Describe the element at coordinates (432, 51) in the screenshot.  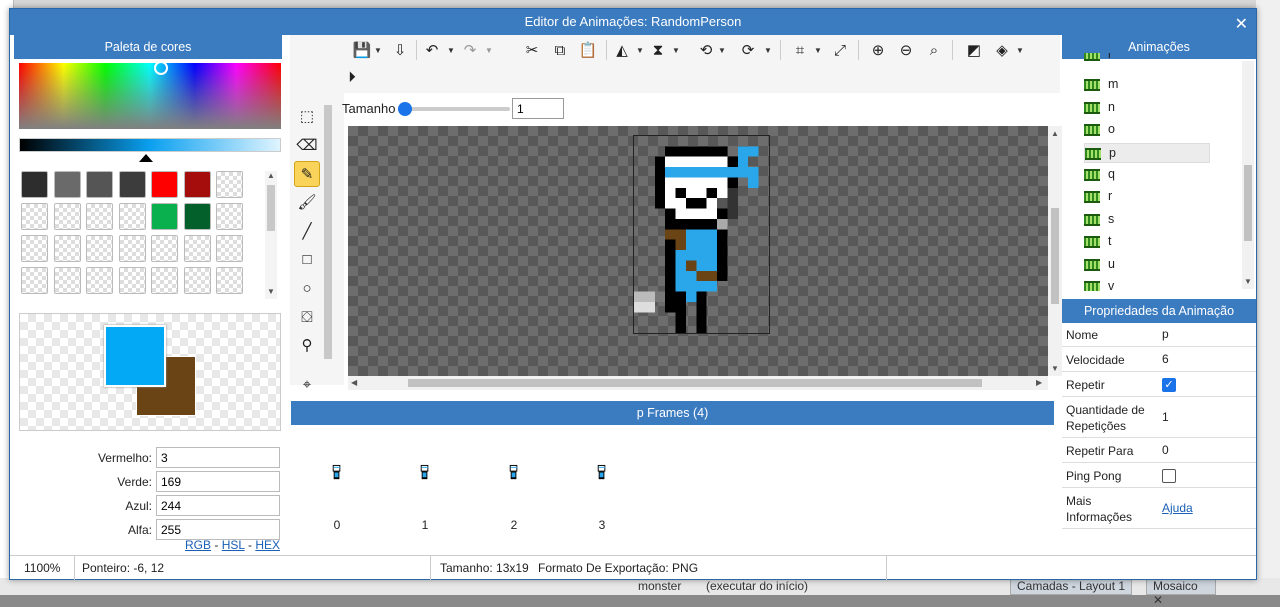
I see `undo-icon: ↶` at that location.